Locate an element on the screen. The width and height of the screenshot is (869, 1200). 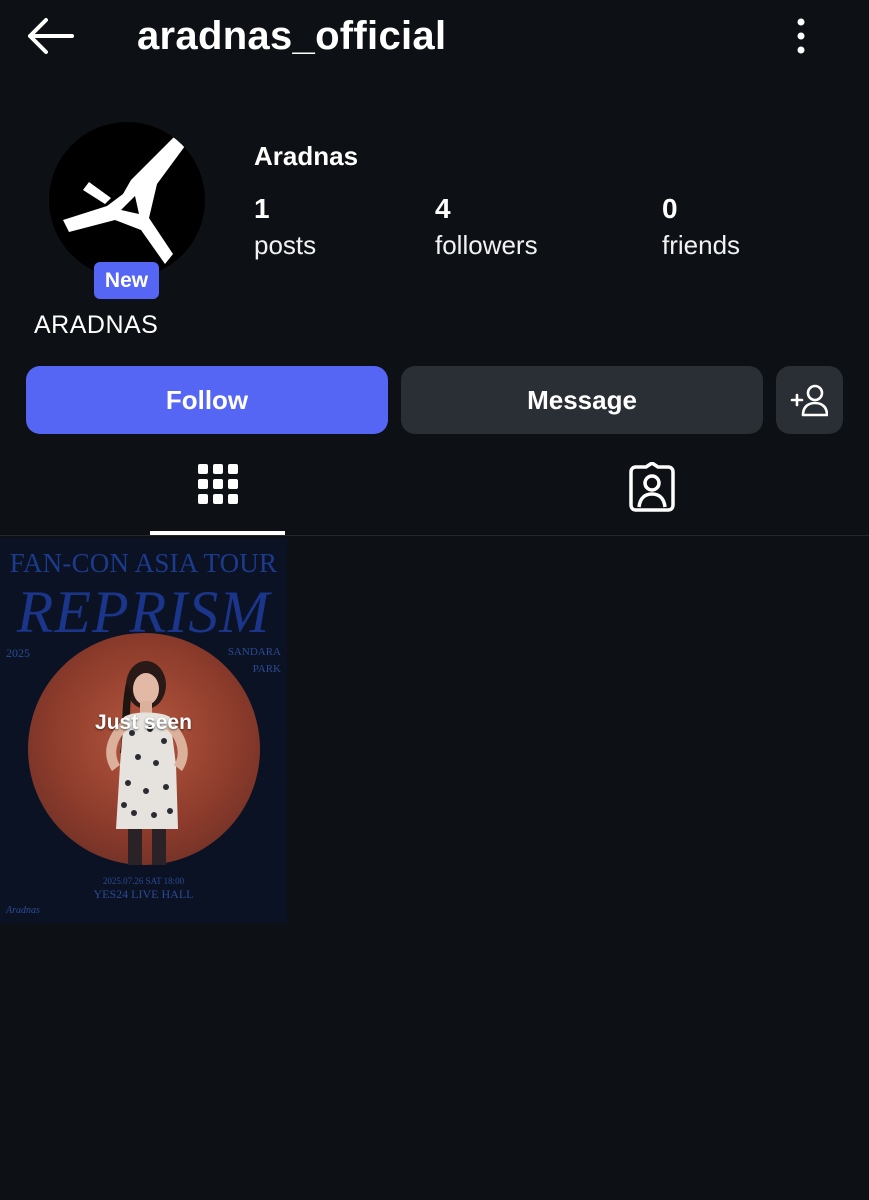
profile-nickname: ARADNAS is located at coordinates (96, 325).